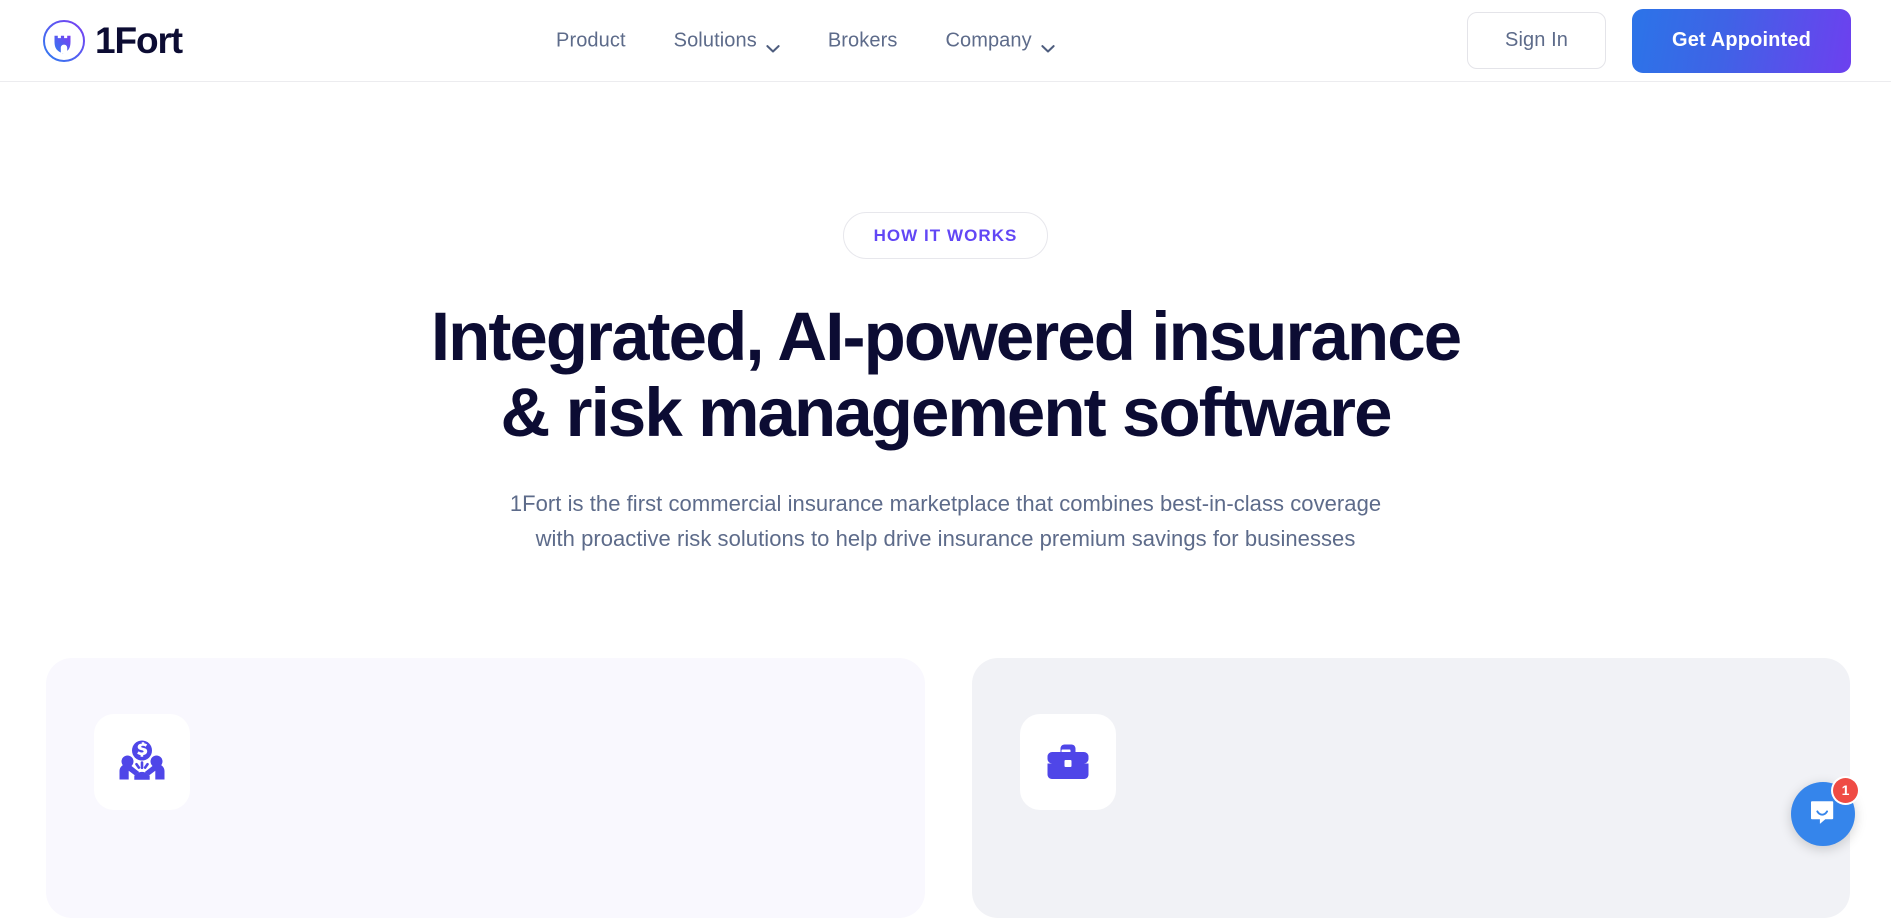  What do you see at coordinates (805, 40) in the screenshot?
I see `main-navigation: Product Solutions Brokers Company` at bounding box center [805, 40].